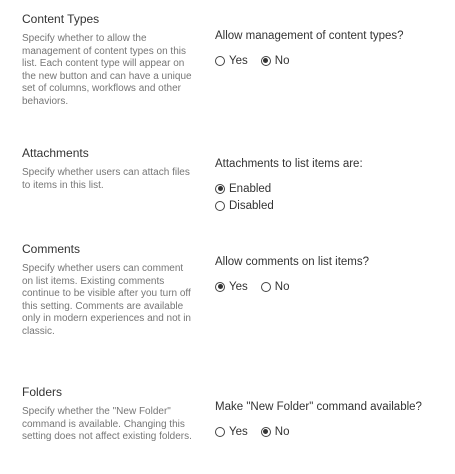 Image resolution: width=455 pixels, height=474 pixels. Describe the element at coordinates (309, 36) in the screenshot. I see `setting-question: Allow management of content types?` at that location.